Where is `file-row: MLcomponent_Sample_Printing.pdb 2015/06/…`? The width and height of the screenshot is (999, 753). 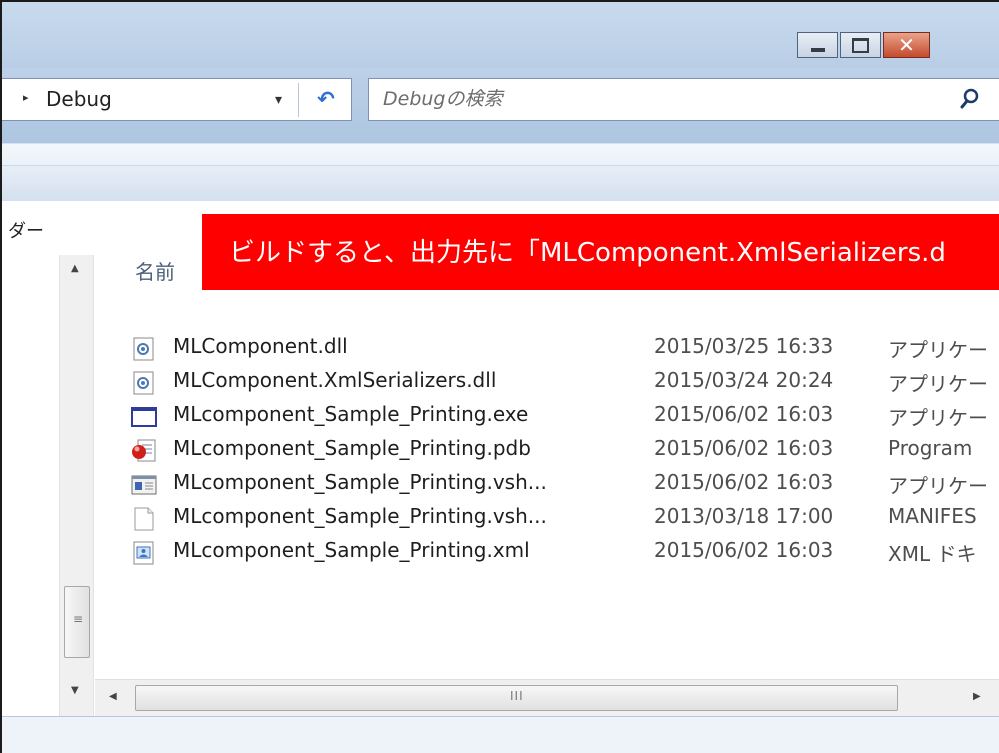 file-row: MLcomponent_Sample_Printing.pdb 2015/06/… is located at coordinates (547, 451).